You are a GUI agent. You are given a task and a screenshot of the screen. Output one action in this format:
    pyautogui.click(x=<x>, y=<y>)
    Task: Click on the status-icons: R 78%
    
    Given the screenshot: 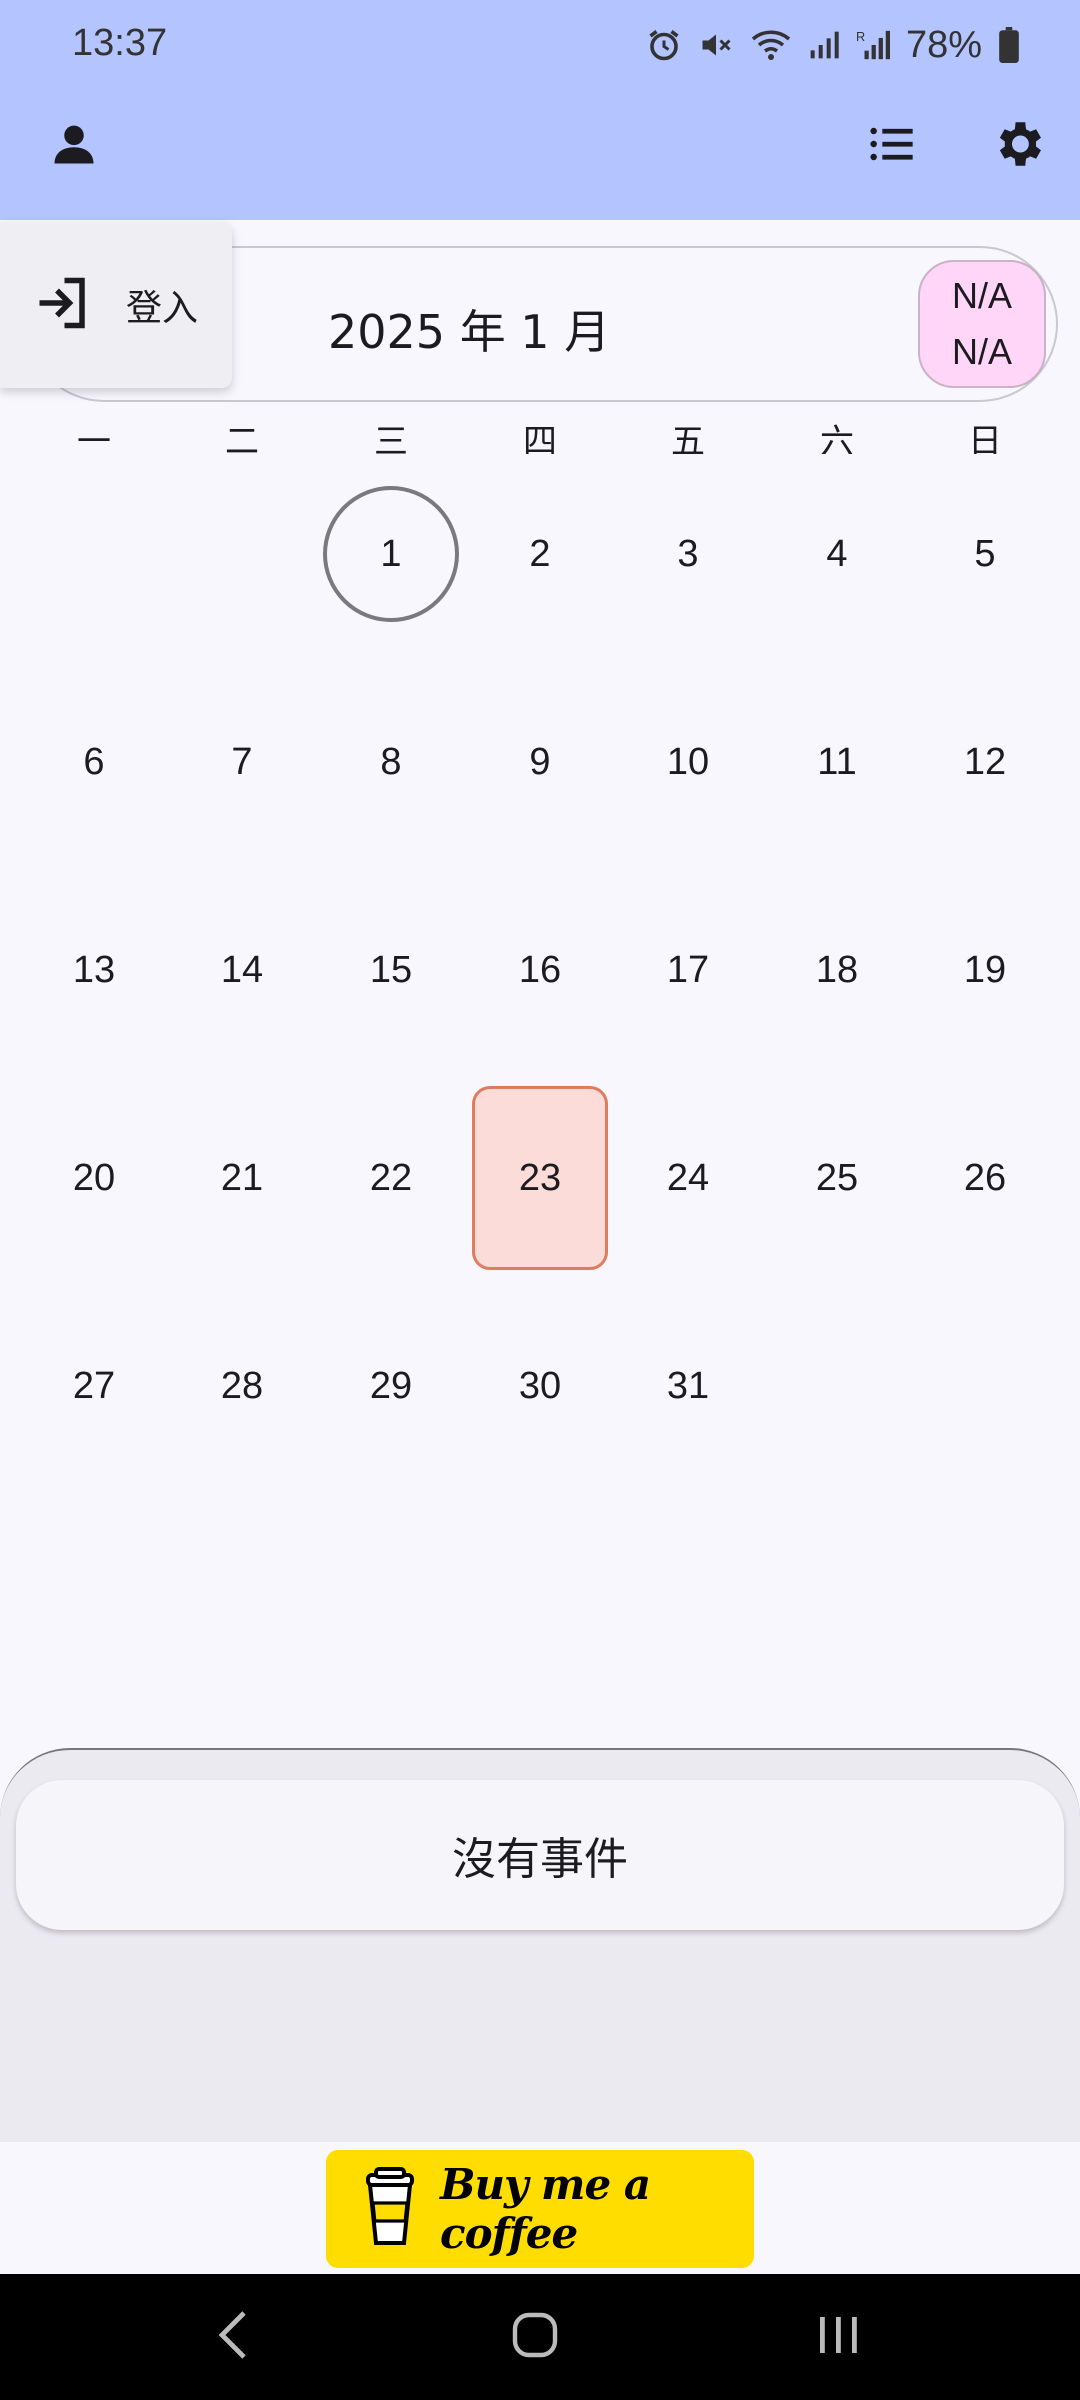 What is the action you would take?
    pyautogui.click(x=833, y=45)
    